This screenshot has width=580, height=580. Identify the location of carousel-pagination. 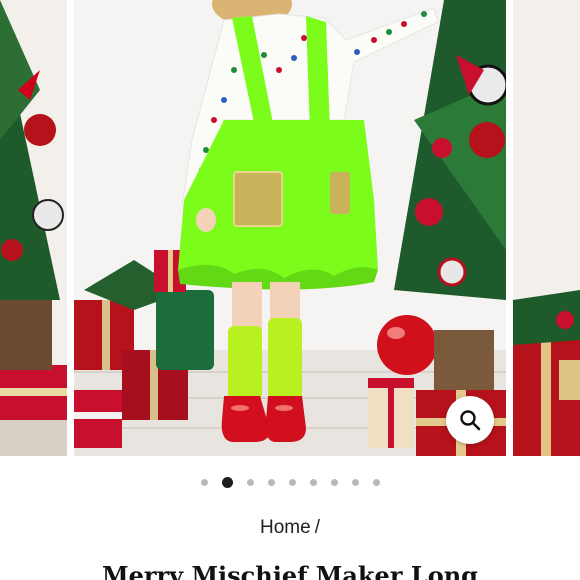
(290, 482).